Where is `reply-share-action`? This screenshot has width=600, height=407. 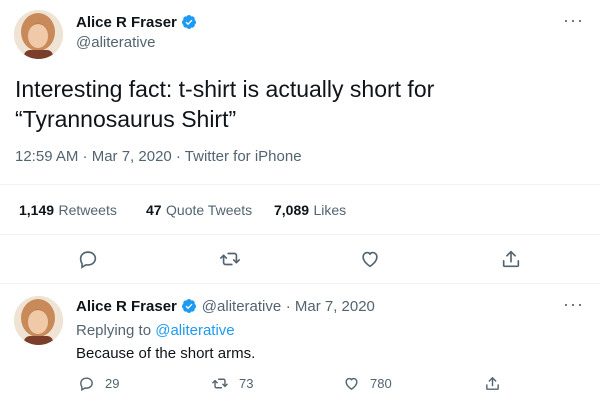
reply-share-action is located at coordinates (492, 386).